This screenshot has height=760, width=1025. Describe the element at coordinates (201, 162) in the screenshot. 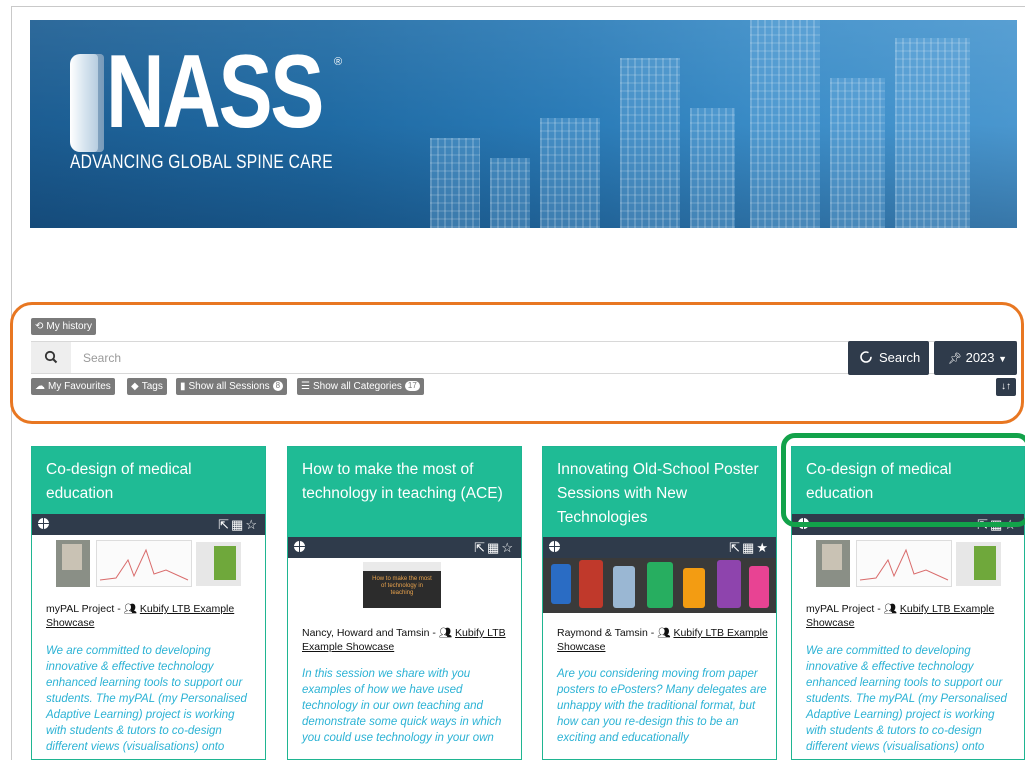

I see `banner-tagline: ADVANCING GLOBAL SPINE CARE` at that location.